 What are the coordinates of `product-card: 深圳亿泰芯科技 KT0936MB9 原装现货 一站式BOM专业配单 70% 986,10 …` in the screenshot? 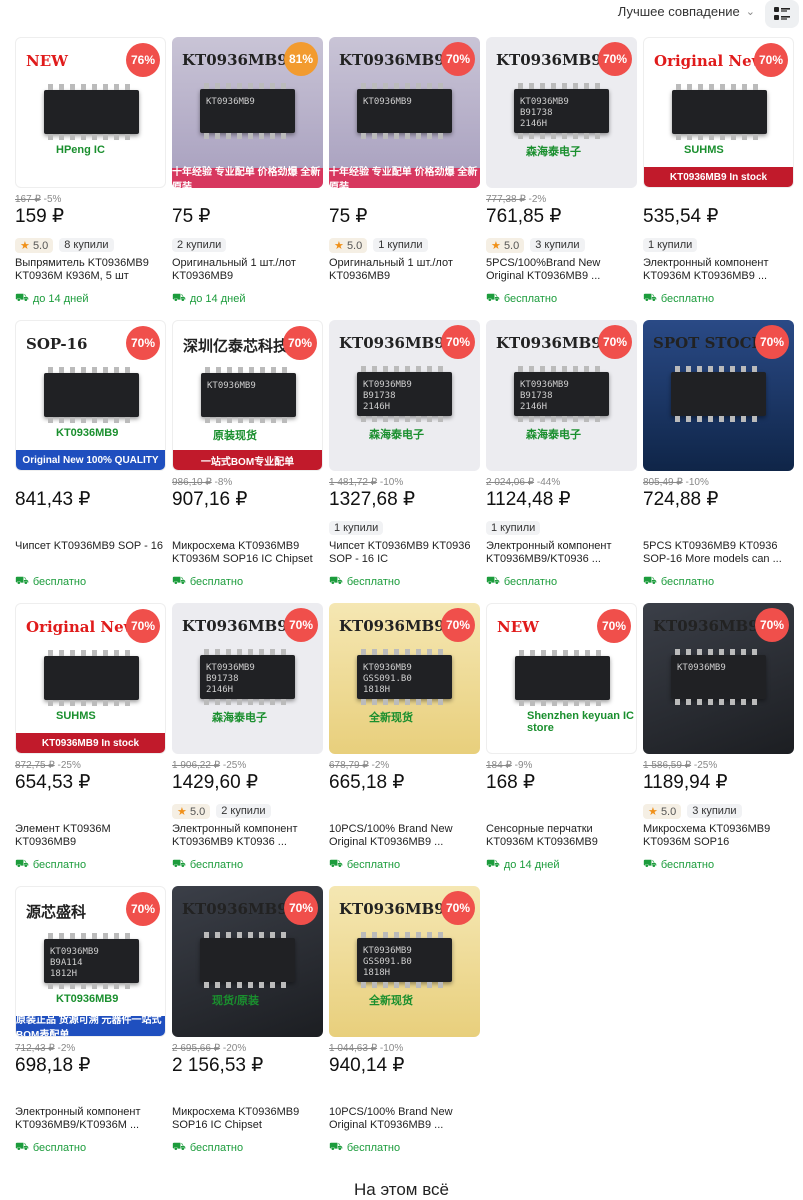 It's located at (247, 461).